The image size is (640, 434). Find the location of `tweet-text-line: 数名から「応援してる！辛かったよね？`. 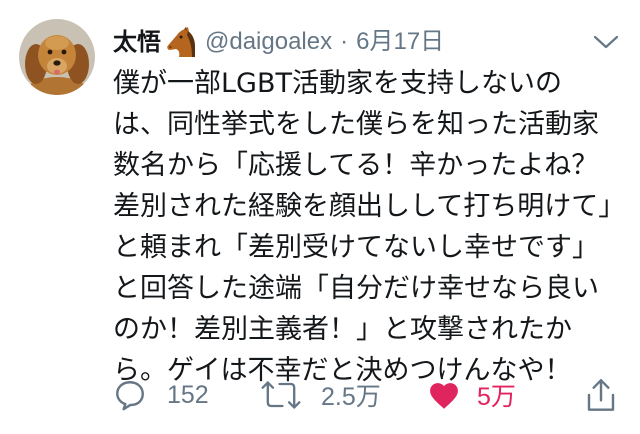

tweet-text-line: 数名から「応援してる！辛かったよね？ is located at coordinates (356, 165).